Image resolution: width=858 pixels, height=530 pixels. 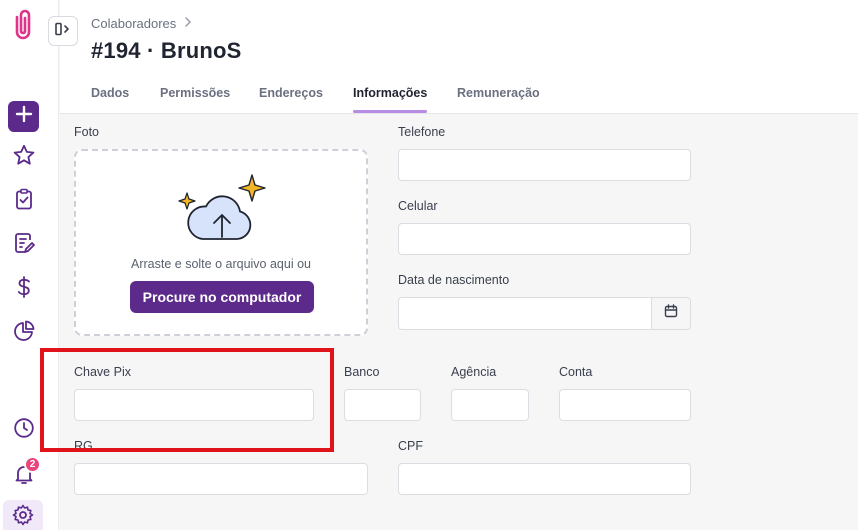 I want to click on agencia-label: Agência, so click(x=474, y=372).